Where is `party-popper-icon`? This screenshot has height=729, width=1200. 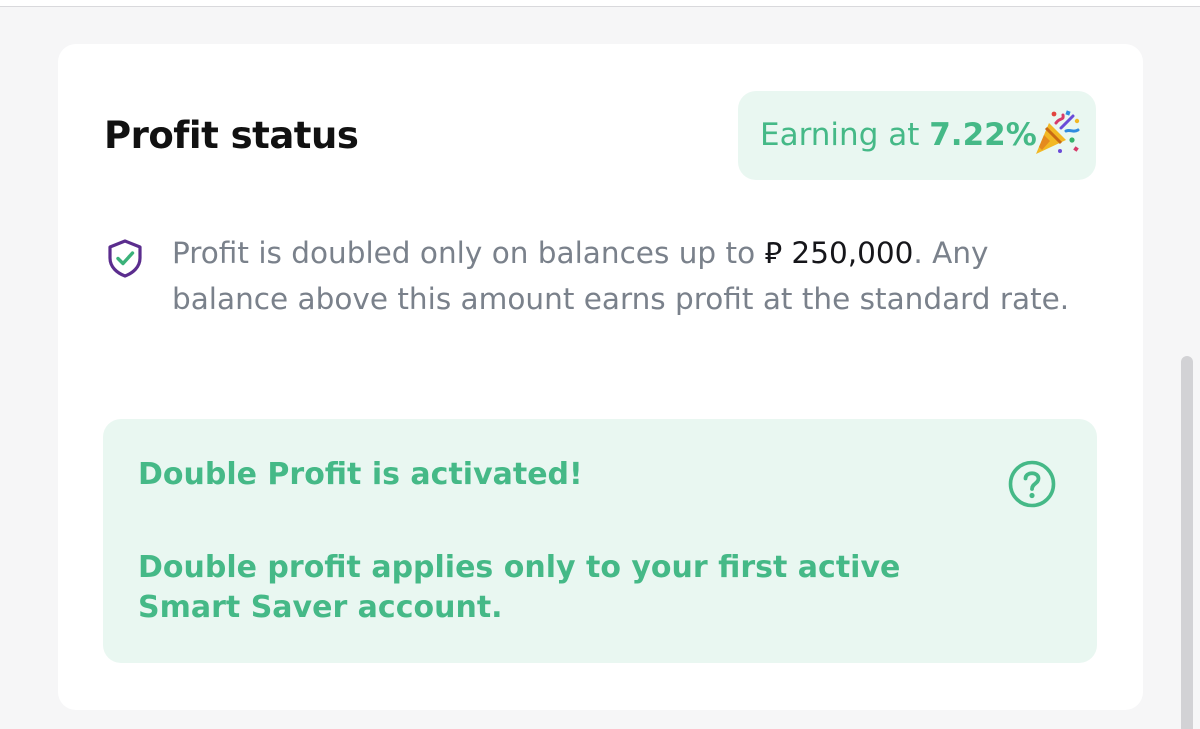
party-popper-icon is located at coordinates (1058, 132).